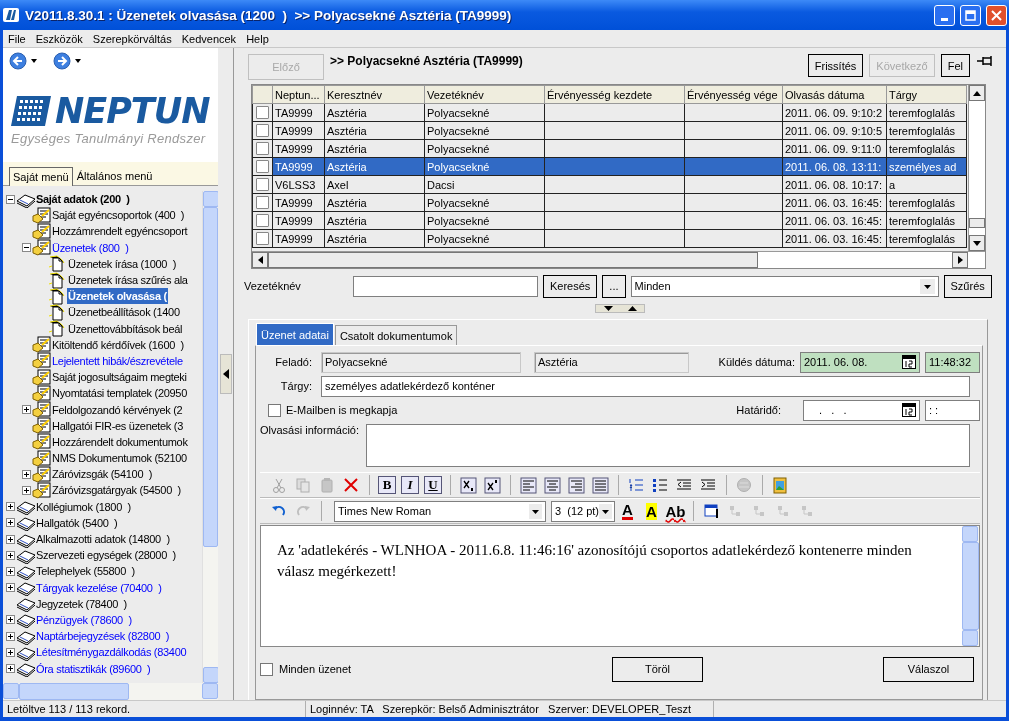  I want to click on subject-field: személyes adatlekérdező konténer, so click(645, 386).